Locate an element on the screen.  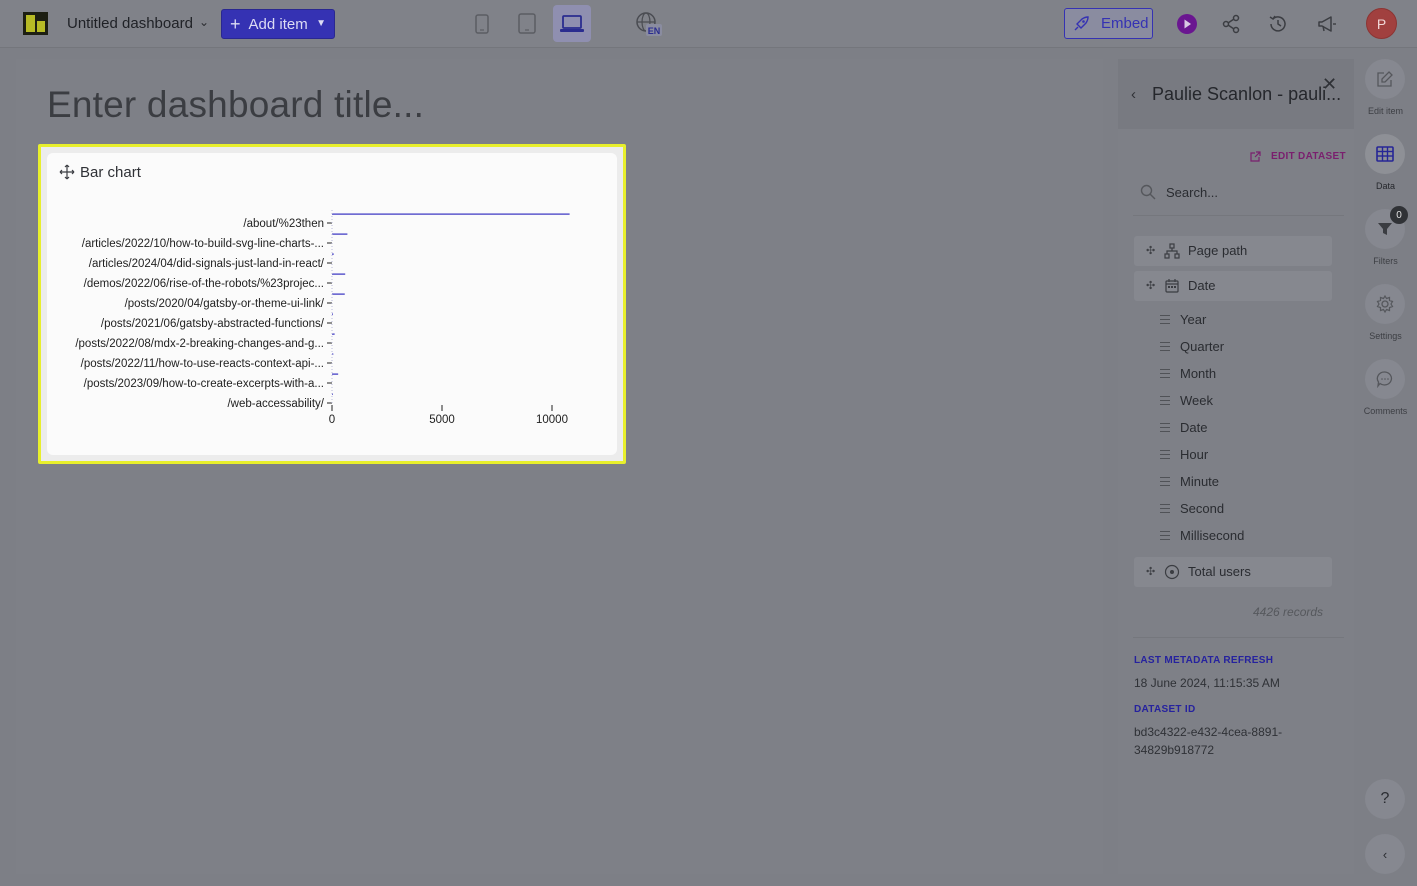
data-tab-button is located at coordinates (1385, 154).